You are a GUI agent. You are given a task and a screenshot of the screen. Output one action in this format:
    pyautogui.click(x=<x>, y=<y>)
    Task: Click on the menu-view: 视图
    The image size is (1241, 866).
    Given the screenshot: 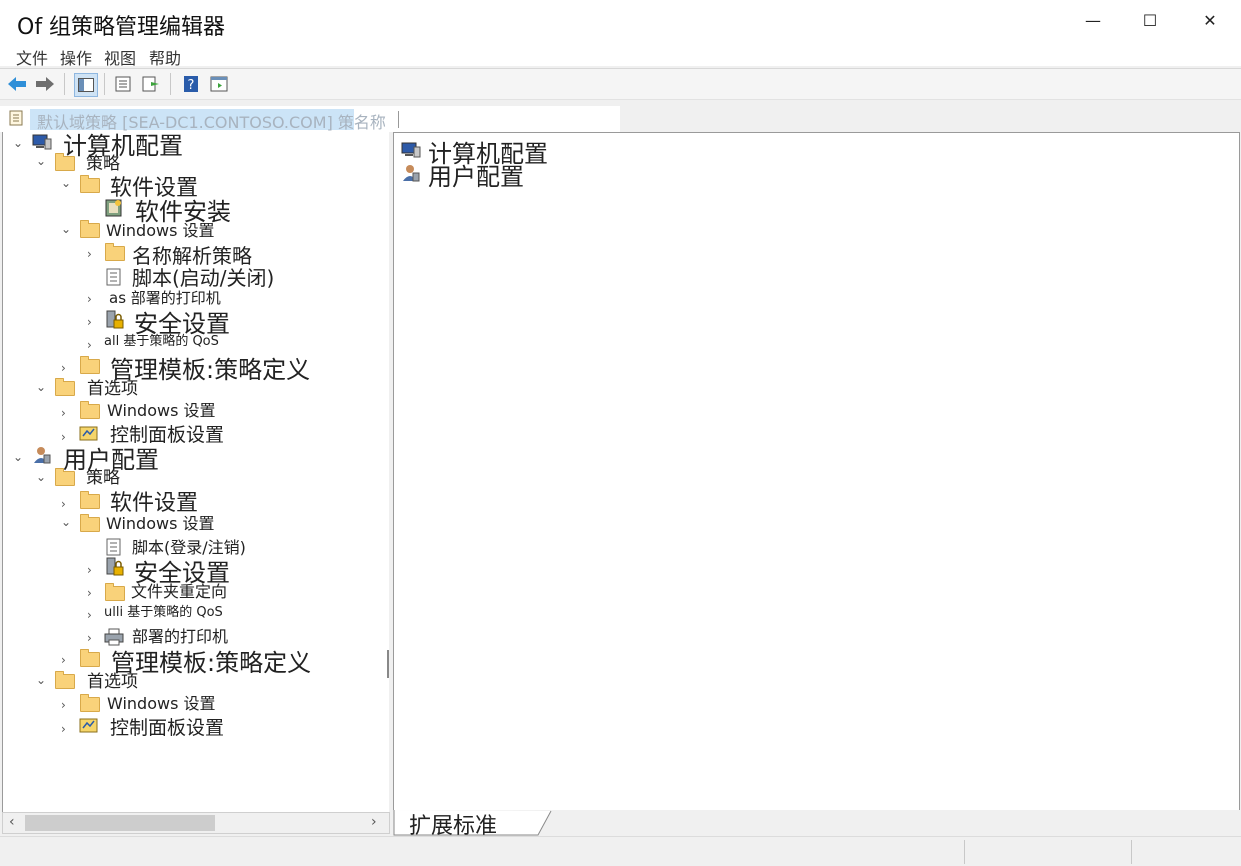 What is the action you would take?
    pyautogui.click(x=120, y=57)
    